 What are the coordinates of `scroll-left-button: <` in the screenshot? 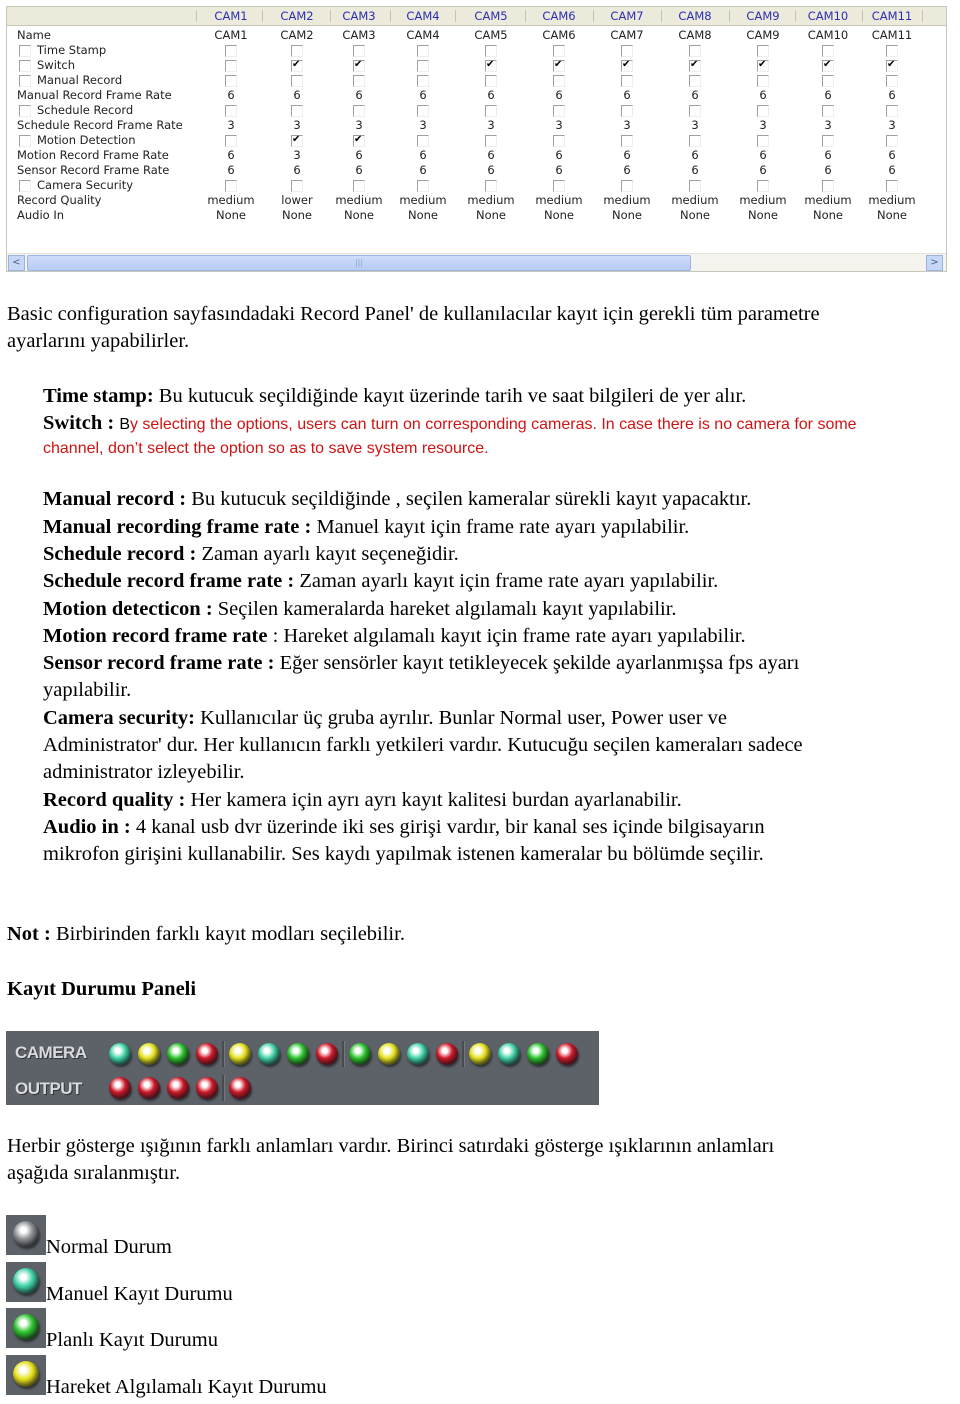 It's located at (16, 263).